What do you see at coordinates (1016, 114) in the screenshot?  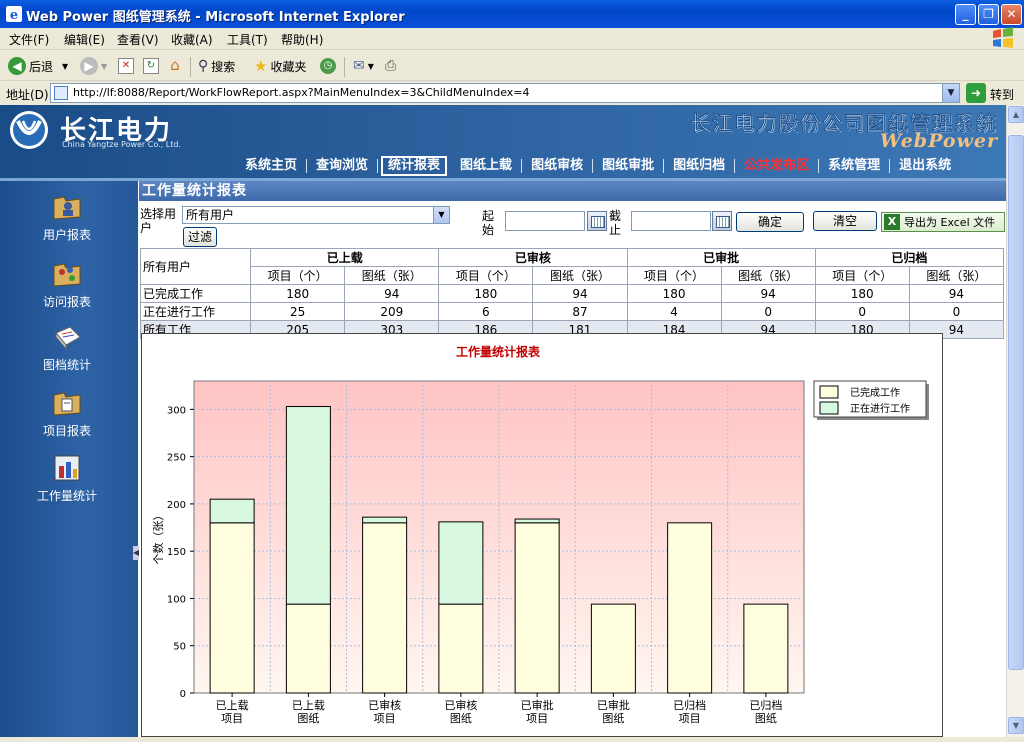 I see `scroll-up-icon: ▲` at bounding box center [1016, 114].